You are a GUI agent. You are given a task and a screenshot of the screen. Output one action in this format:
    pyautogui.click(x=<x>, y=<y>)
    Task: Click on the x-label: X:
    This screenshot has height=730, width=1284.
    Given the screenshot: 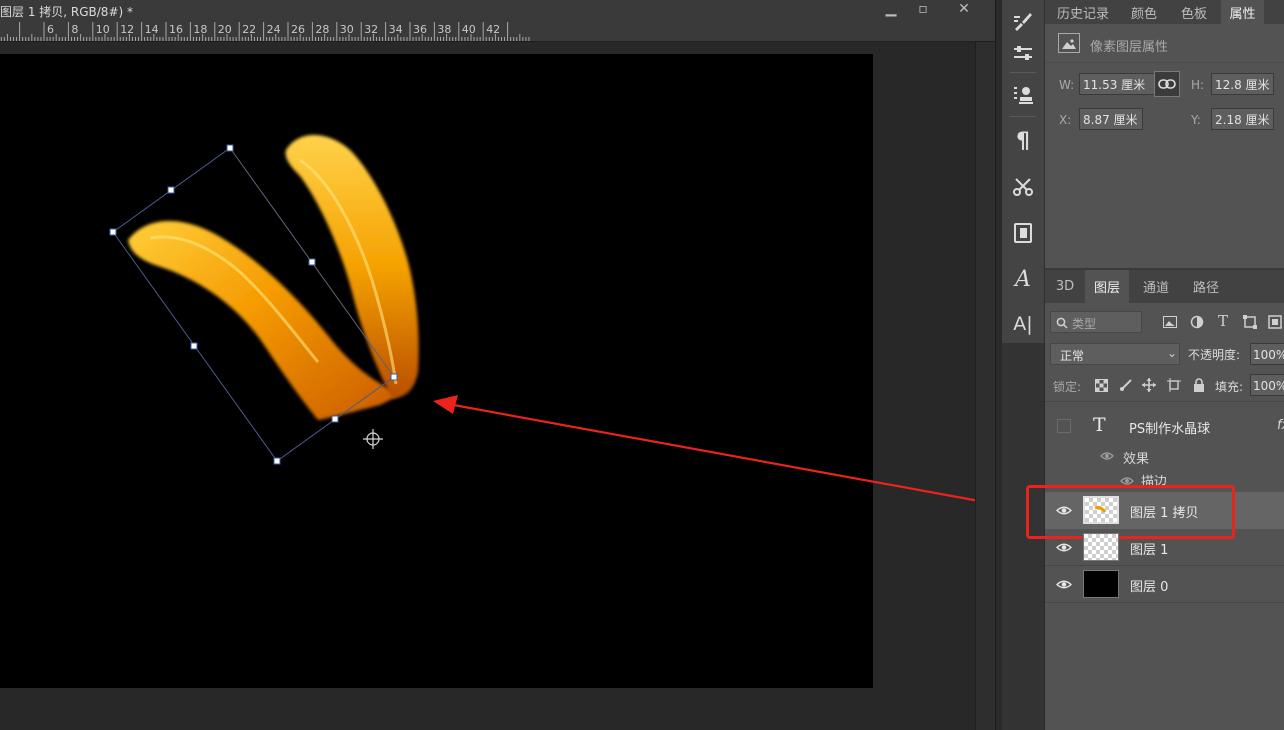 What is the action you would take?
    pyautogui.click(x=1065, y=120)
    